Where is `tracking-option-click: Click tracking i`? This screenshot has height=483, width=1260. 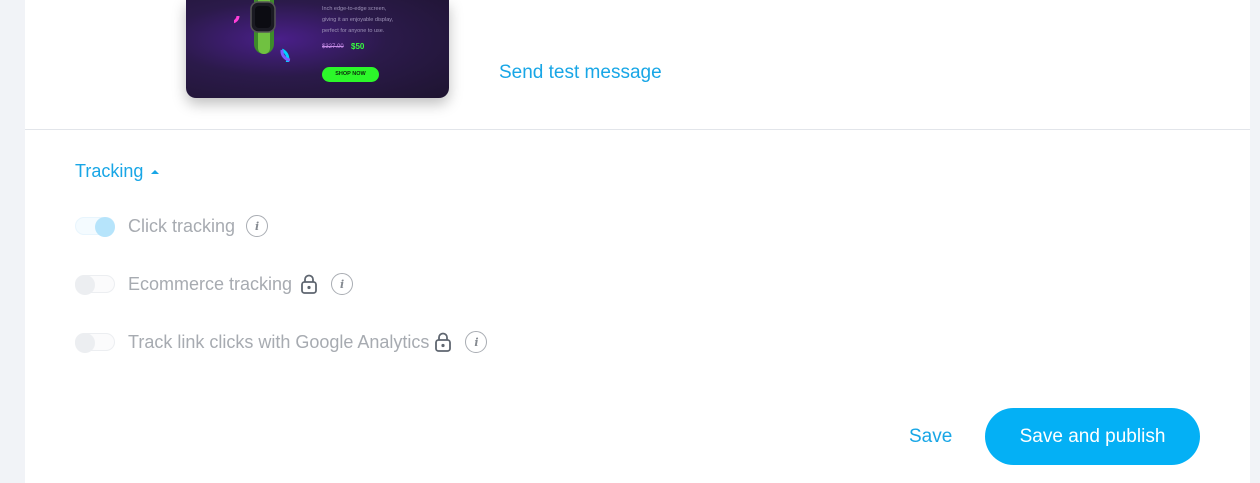
tracking-option-click: Click tracking i is located at coordinates (172, 226).